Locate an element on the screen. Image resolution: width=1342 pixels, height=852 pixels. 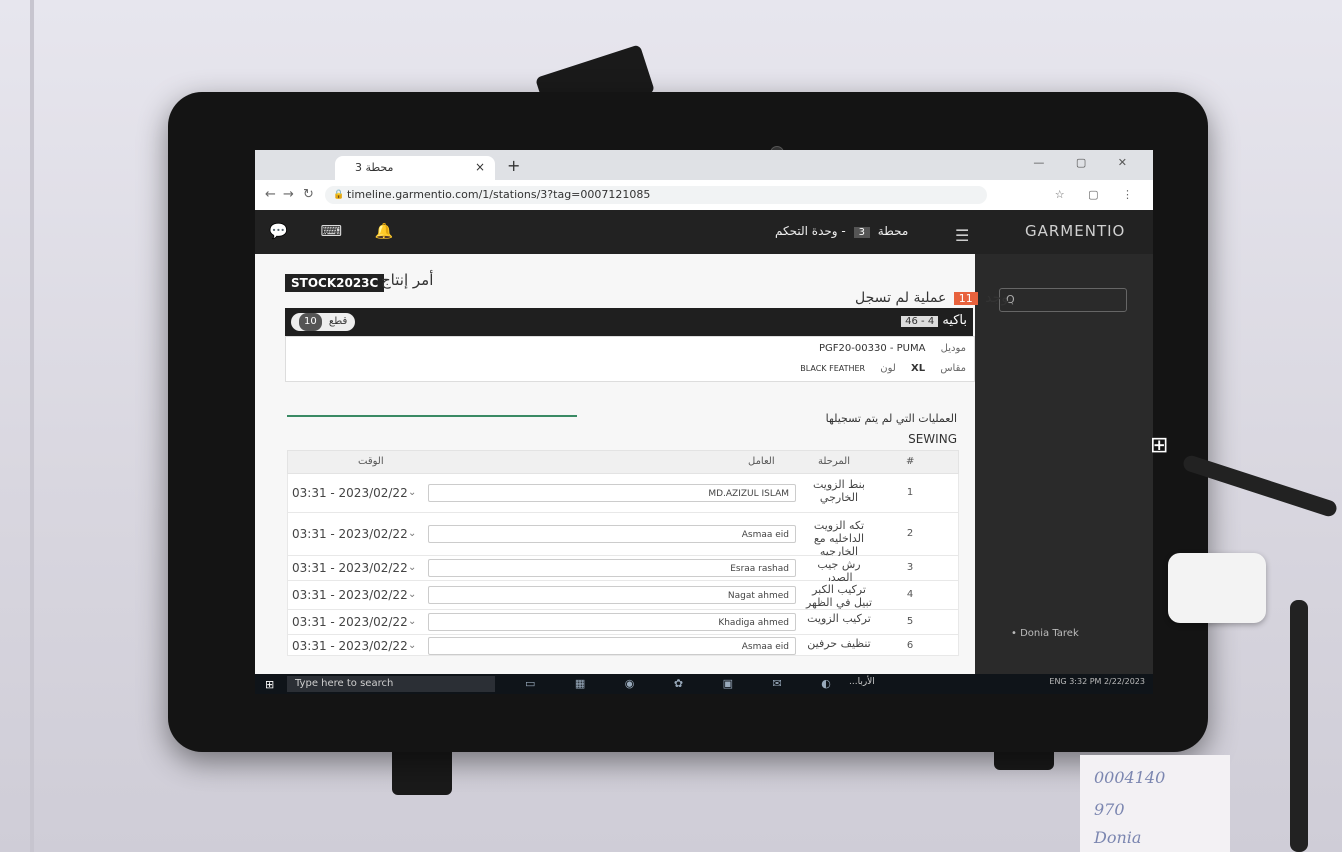
row-stage: تنظيف حرفين is located at coordinates (839, 643).